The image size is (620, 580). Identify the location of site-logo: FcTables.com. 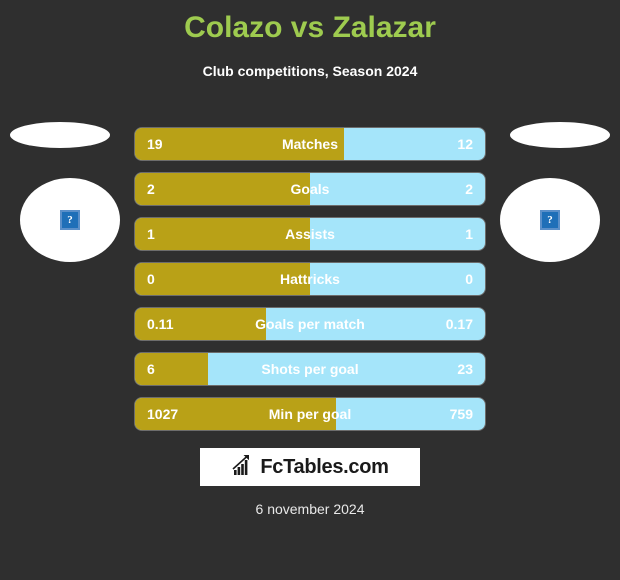
(310, 467).